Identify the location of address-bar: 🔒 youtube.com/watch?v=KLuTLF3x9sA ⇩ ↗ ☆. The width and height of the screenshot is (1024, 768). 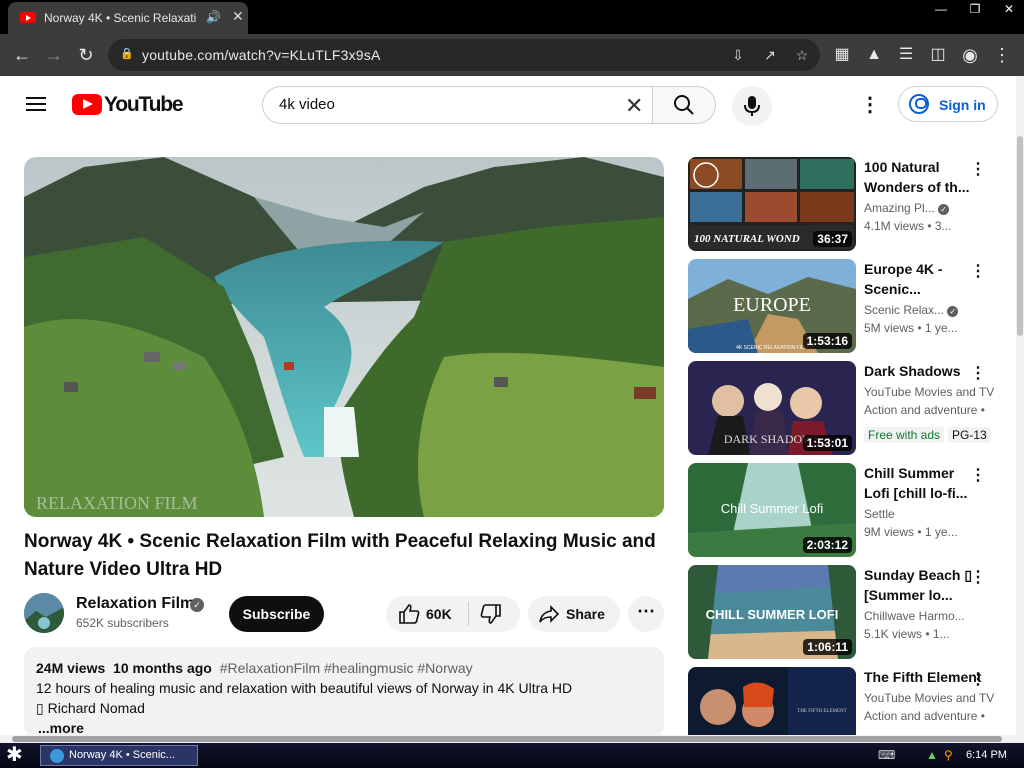
(464, 55).